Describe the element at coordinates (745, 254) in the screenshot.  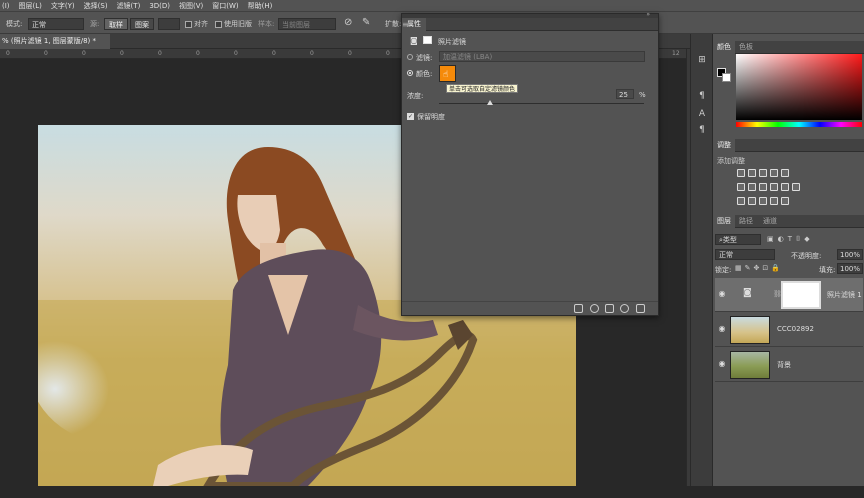
I see `blend-mode-select: 正常` at that location.